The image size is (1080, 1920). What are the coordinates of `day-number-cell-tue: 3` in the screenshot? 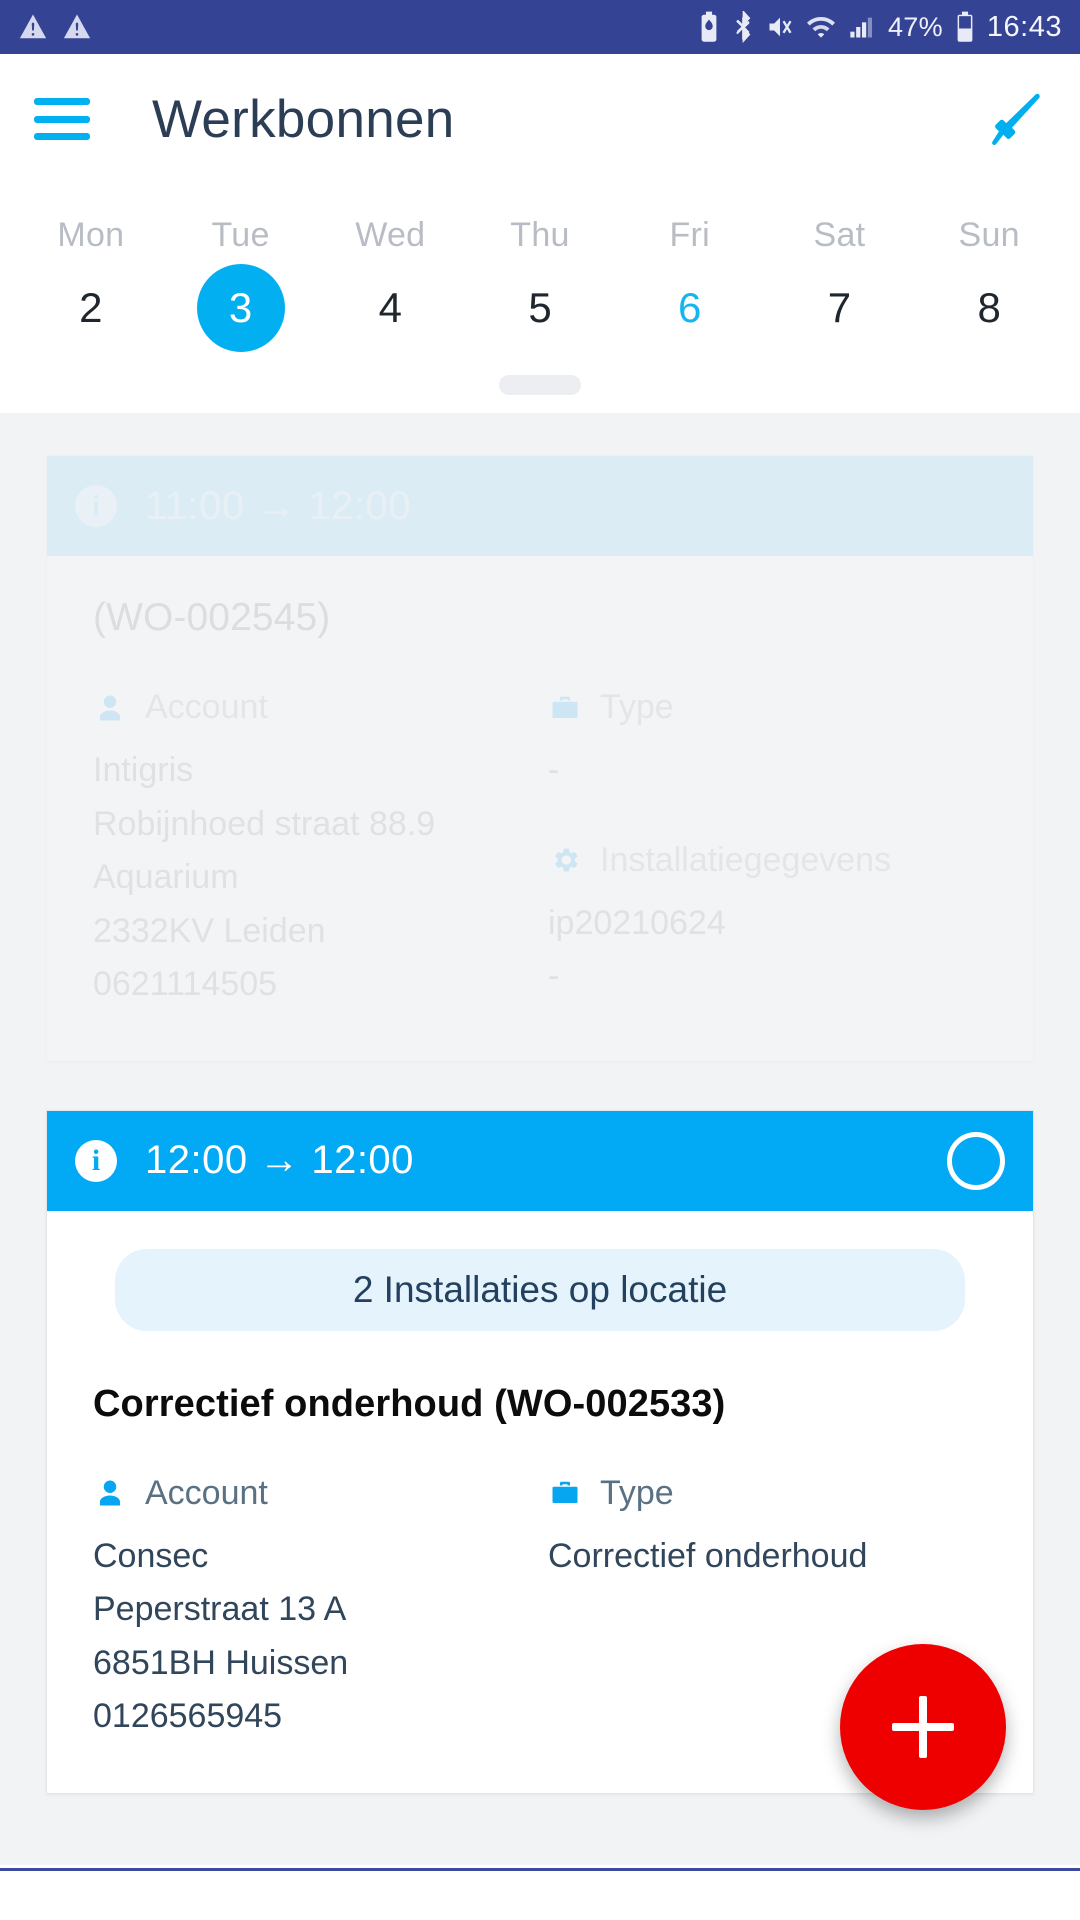 It's located at (241, 308).